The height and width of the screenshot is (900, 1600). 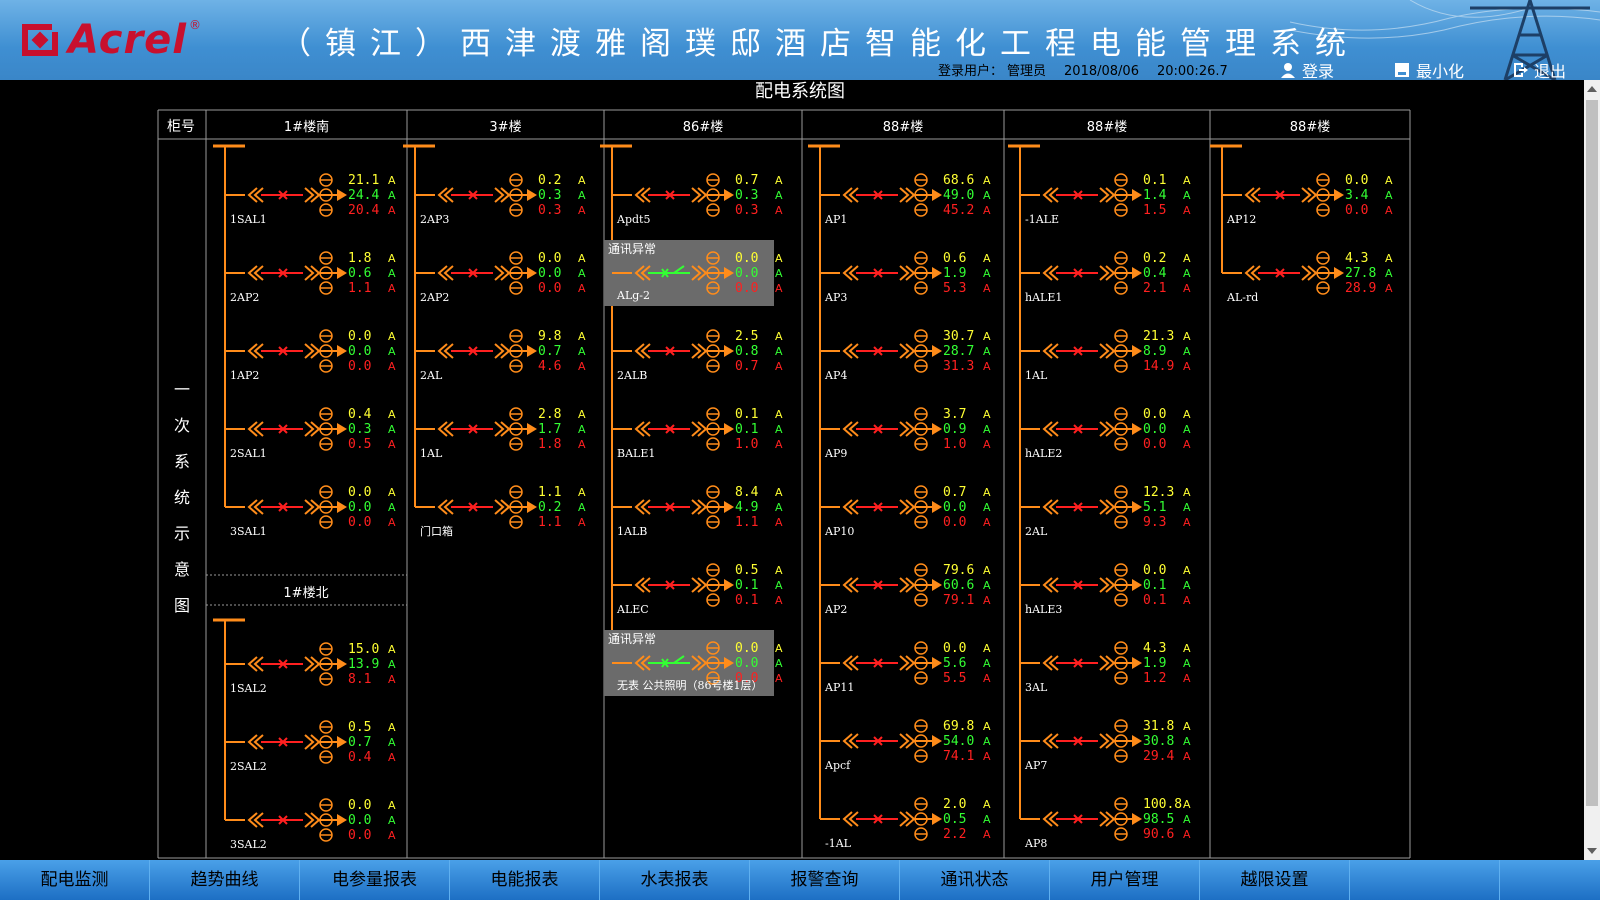 I want to click on feeder-hALE2: 0.0 A 0.0 A 0.0 AhALE2, so click(x=1105, y=433).